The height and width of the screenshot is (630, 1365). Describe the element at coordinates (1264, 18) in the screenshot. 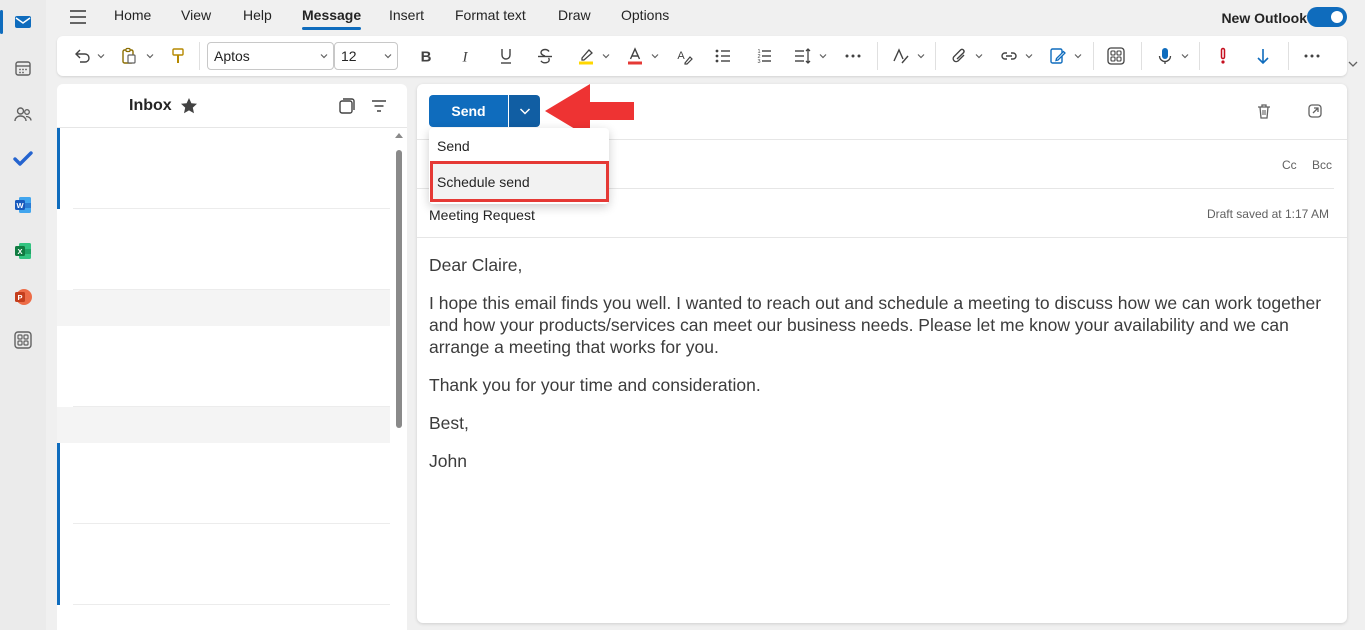

I see `new-outlook-label: New Outlook` at that location.